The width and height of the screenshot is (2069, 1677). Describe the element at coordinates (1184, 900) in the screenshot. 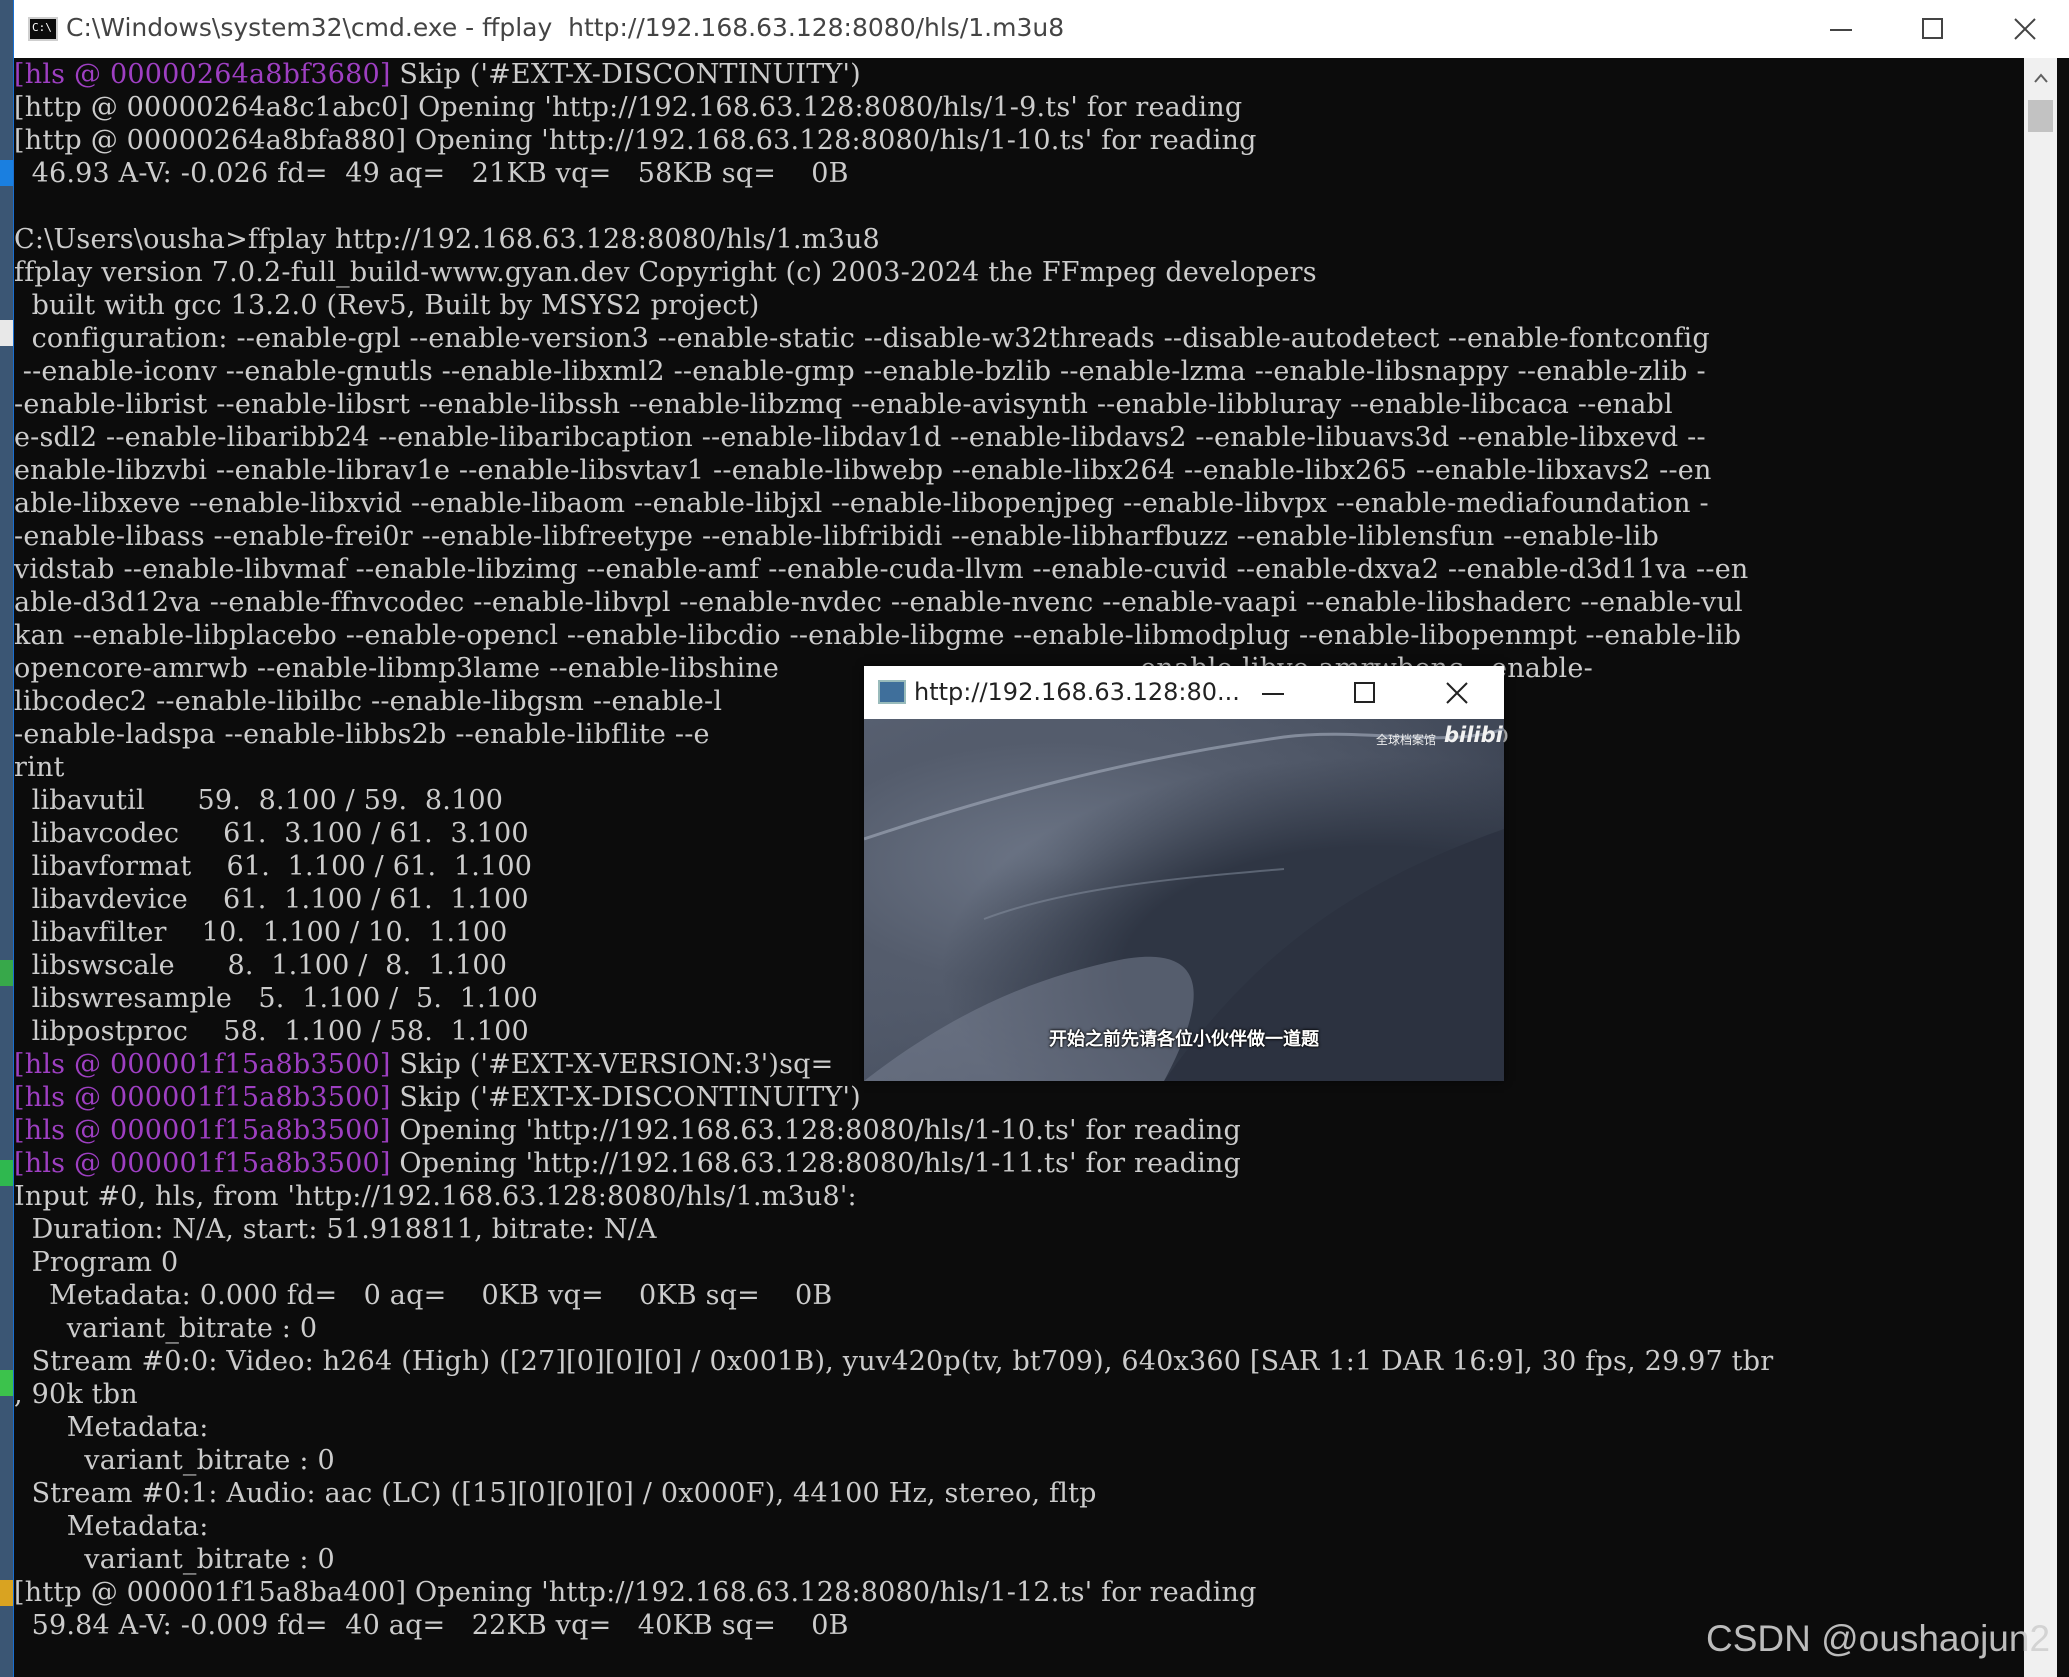

I see `video-frame: 全球档案馆 bilibili 开始之前先请各位小伙伴做一道题` at that location.